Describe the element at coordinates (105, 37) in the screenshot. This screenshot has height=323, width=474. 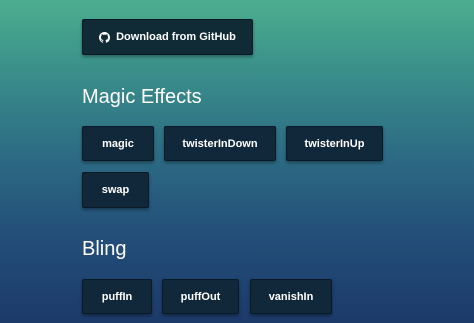
I see `github-icon` at that location.